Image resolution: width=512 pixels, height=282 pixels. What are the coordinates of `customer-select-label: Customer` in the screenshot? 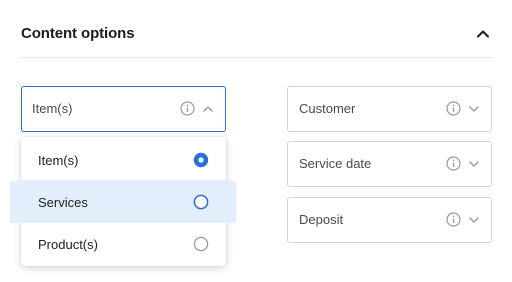 It's located at (327, 108).